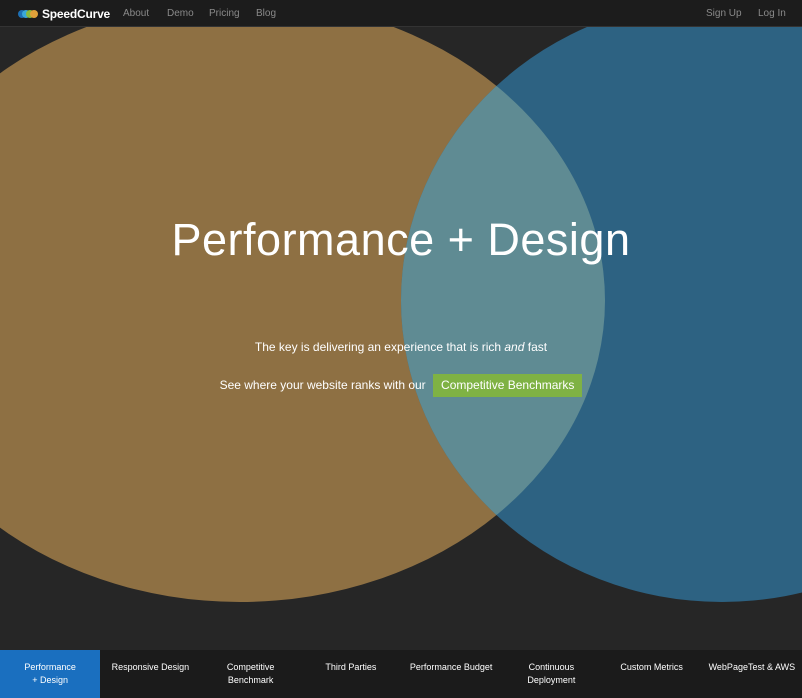 This screenshot has width=802, height=698. Describe the element at coordinates (250, 667) in the screenshot. I see `tab-label: Competitive` at that location.